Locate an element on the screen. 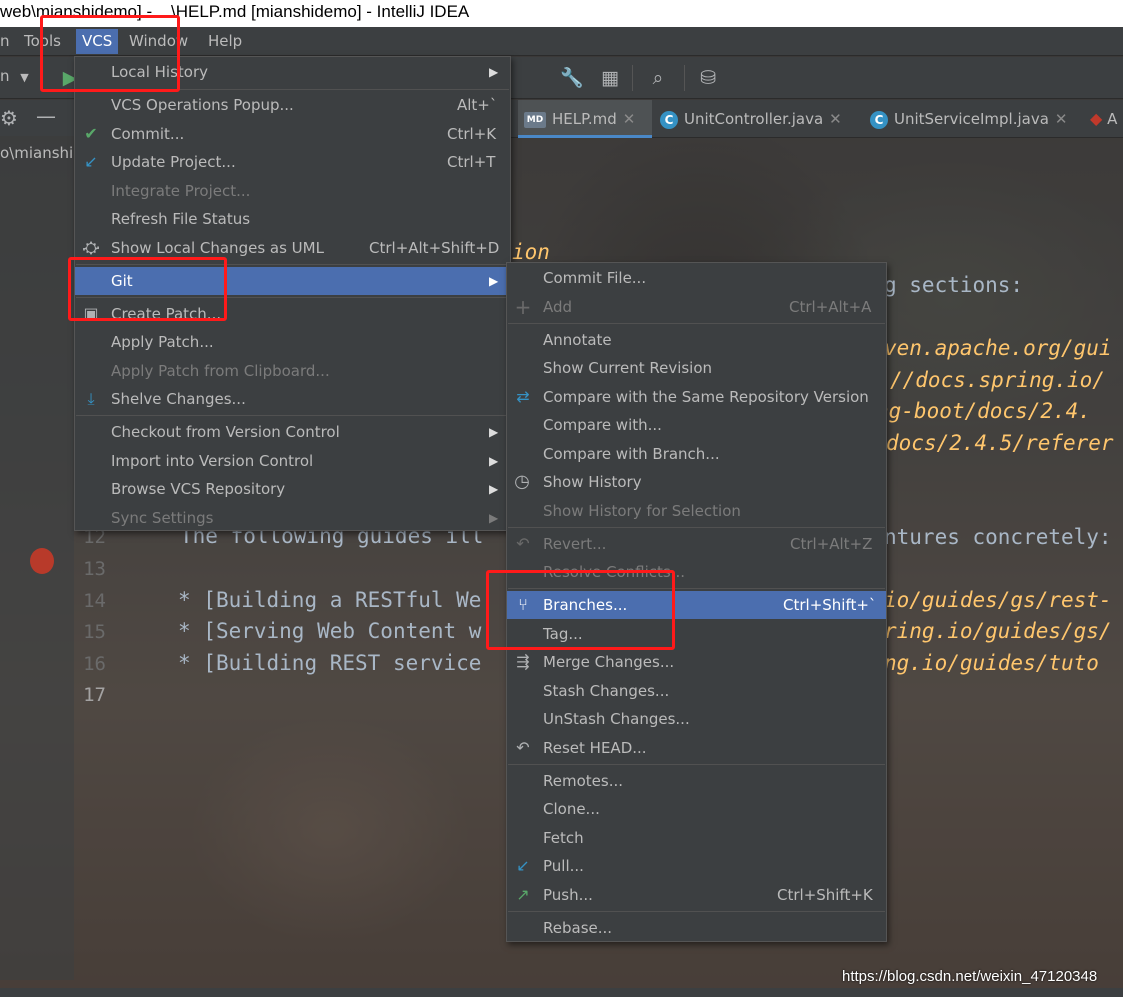 The width and height of the screenshot is (1123, 997). menu-help: Help is located at coordinates (225, 41).